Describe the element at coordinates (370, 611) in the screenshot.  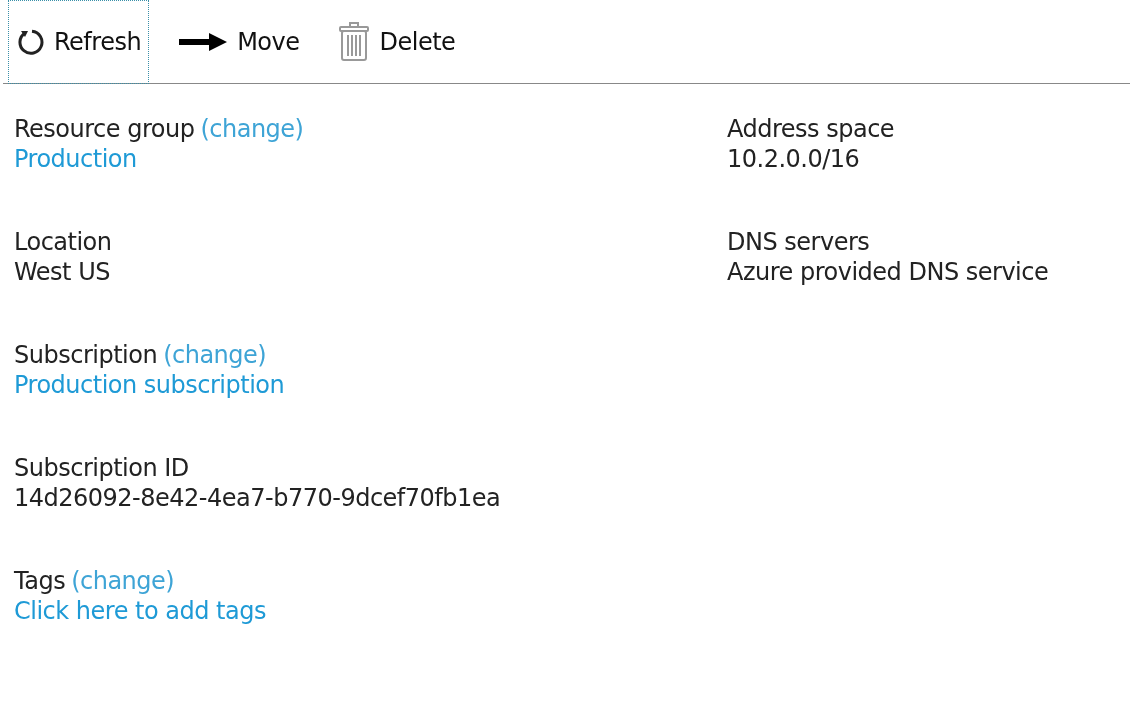
I see `value-link: Click here to add tags` at that location.